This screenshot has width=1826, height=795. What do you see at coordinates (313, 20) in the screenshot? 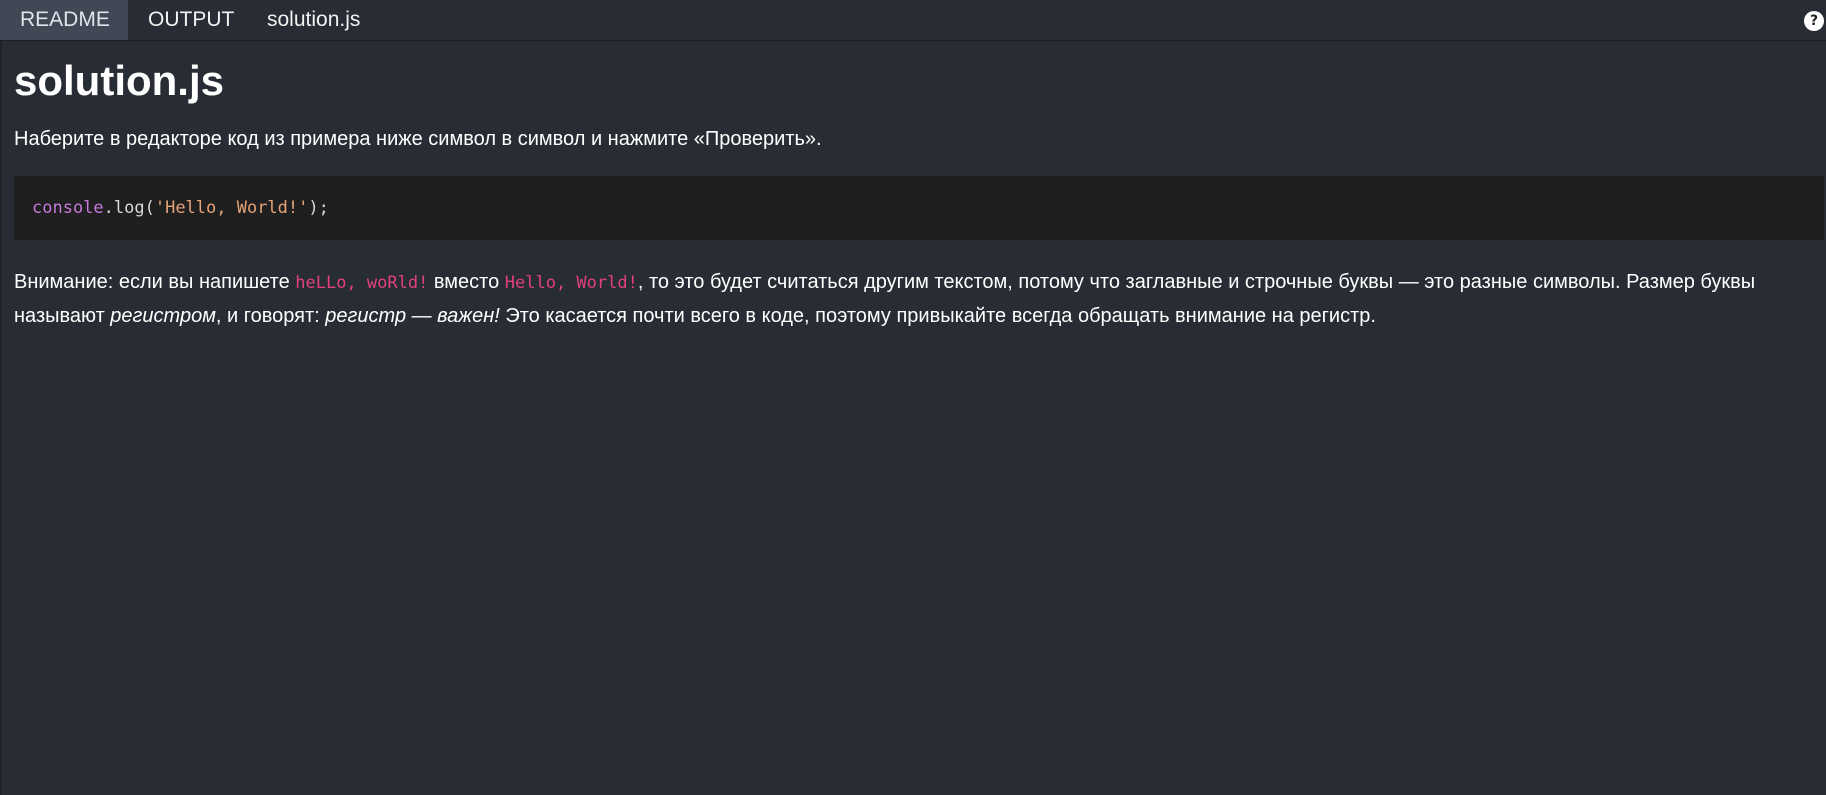
I see `tab-solution-js: solution.js` at bounding box center [313, 20].